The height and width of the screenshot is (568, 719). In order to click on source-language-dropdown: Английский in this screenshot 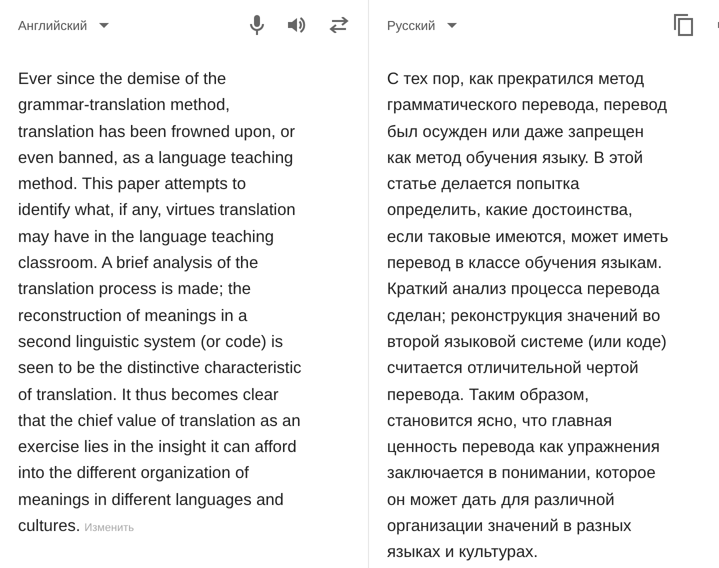, I will do `click(64, 25)`.